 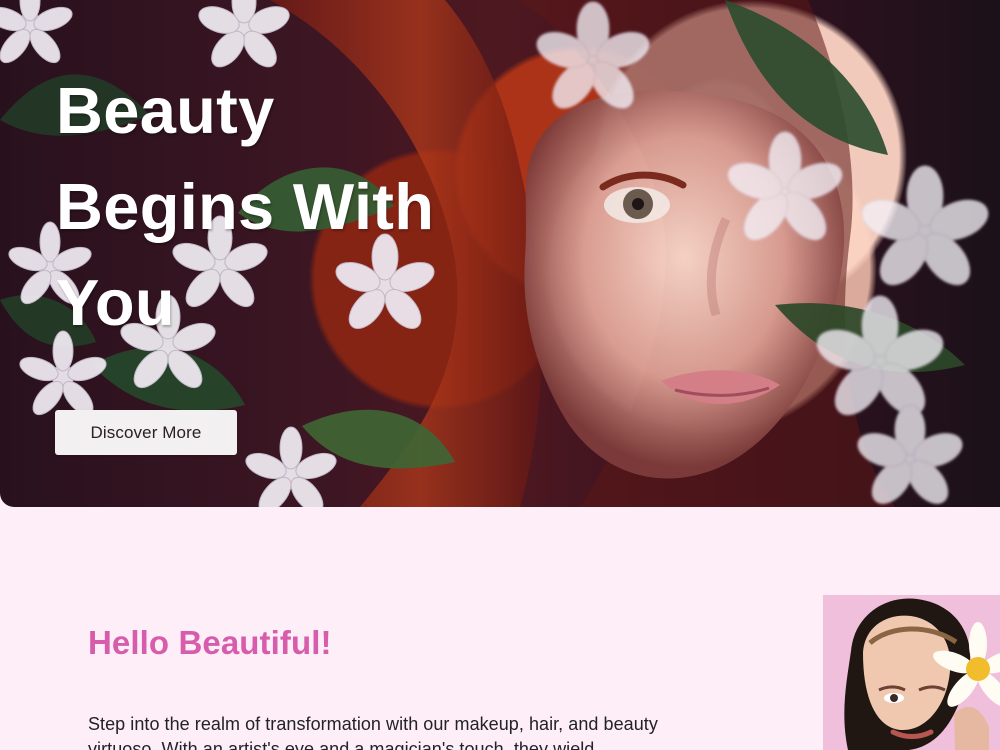 What do you see at coordinates (210, 642) in the screenshot?
I see `intro-title: Hello Beautiful!` at bounding box center [210, 642].